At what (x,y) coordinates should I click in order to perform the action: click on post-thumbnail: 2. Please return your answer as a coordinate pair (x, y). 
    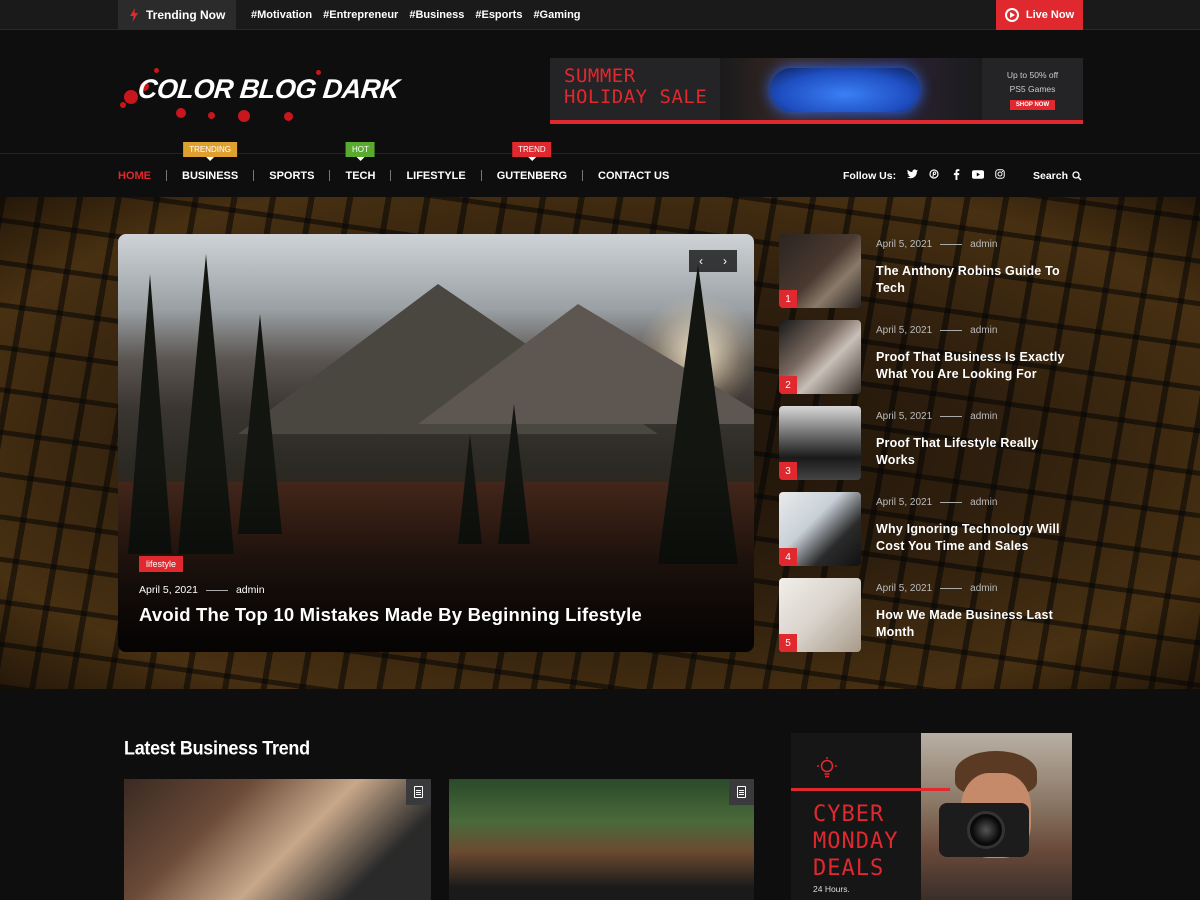
    Looking at the image, I should click on (820, 357).